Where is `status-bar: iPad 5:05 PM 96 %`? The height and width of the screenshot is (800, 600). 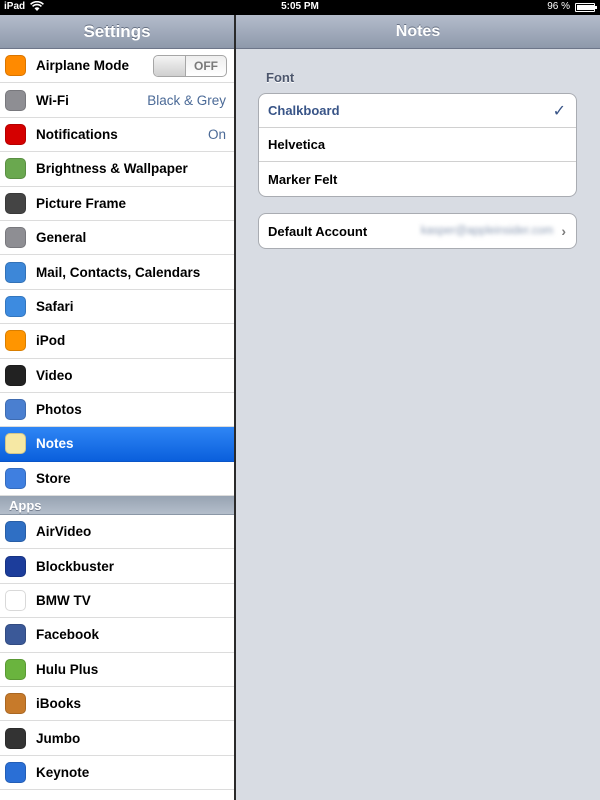
status-bar: iPad 5:05 PM 96 % is located at coordinates (300, 7).